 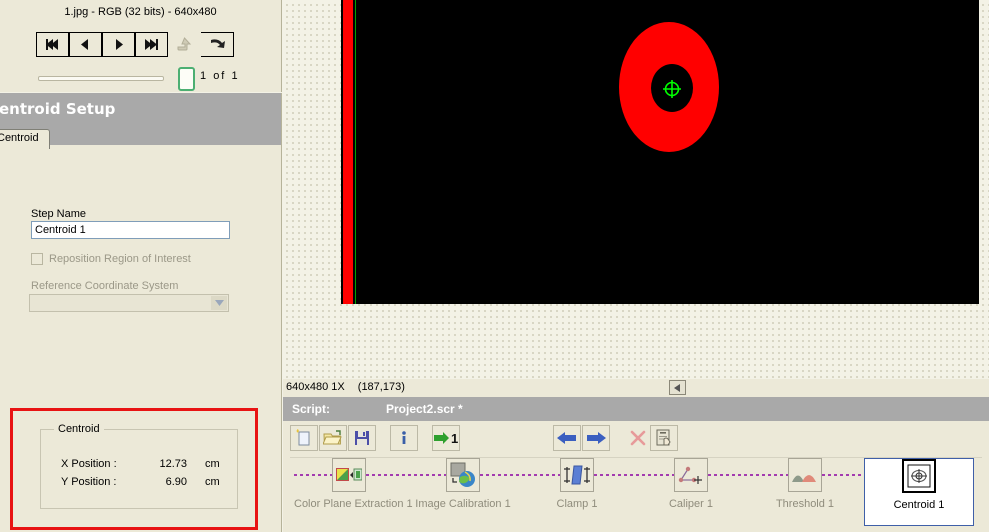 What do you see at coordinates (120, 259) in the screenshot?
I see `reposition-roi-label: Reposition Region of Interest` at bounding box center [120, 259].